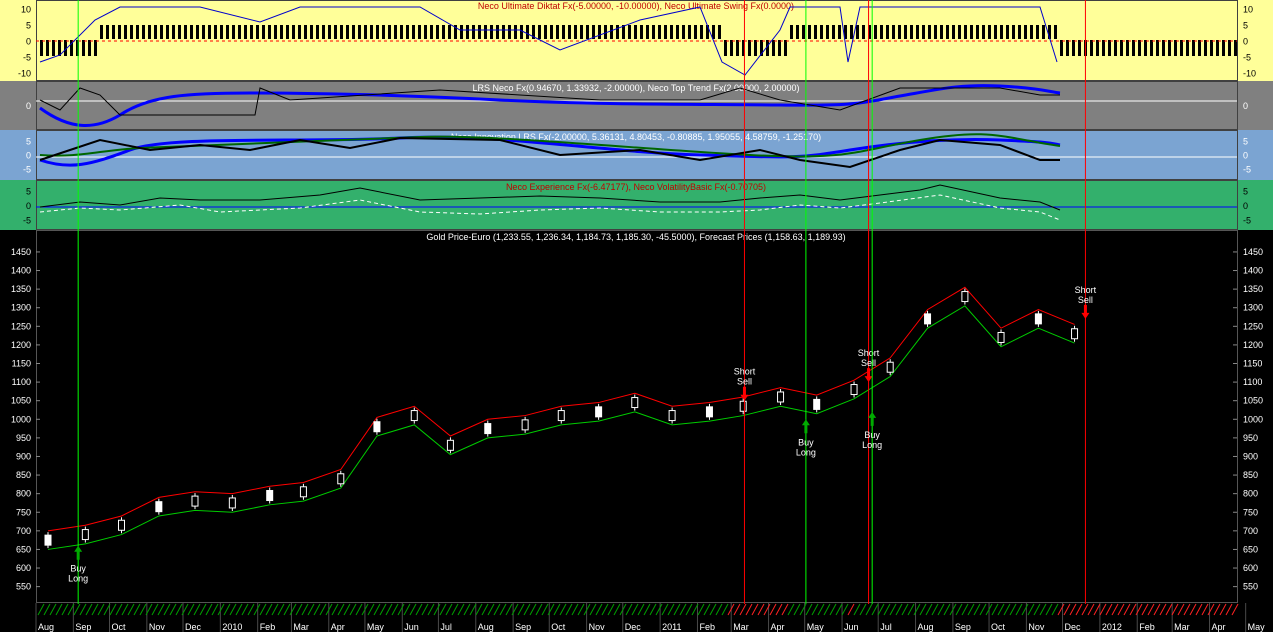 The height and width of the screenshot is (632, 1273). I want to click on price-tick-label-right: 650, so click(1250, 549).